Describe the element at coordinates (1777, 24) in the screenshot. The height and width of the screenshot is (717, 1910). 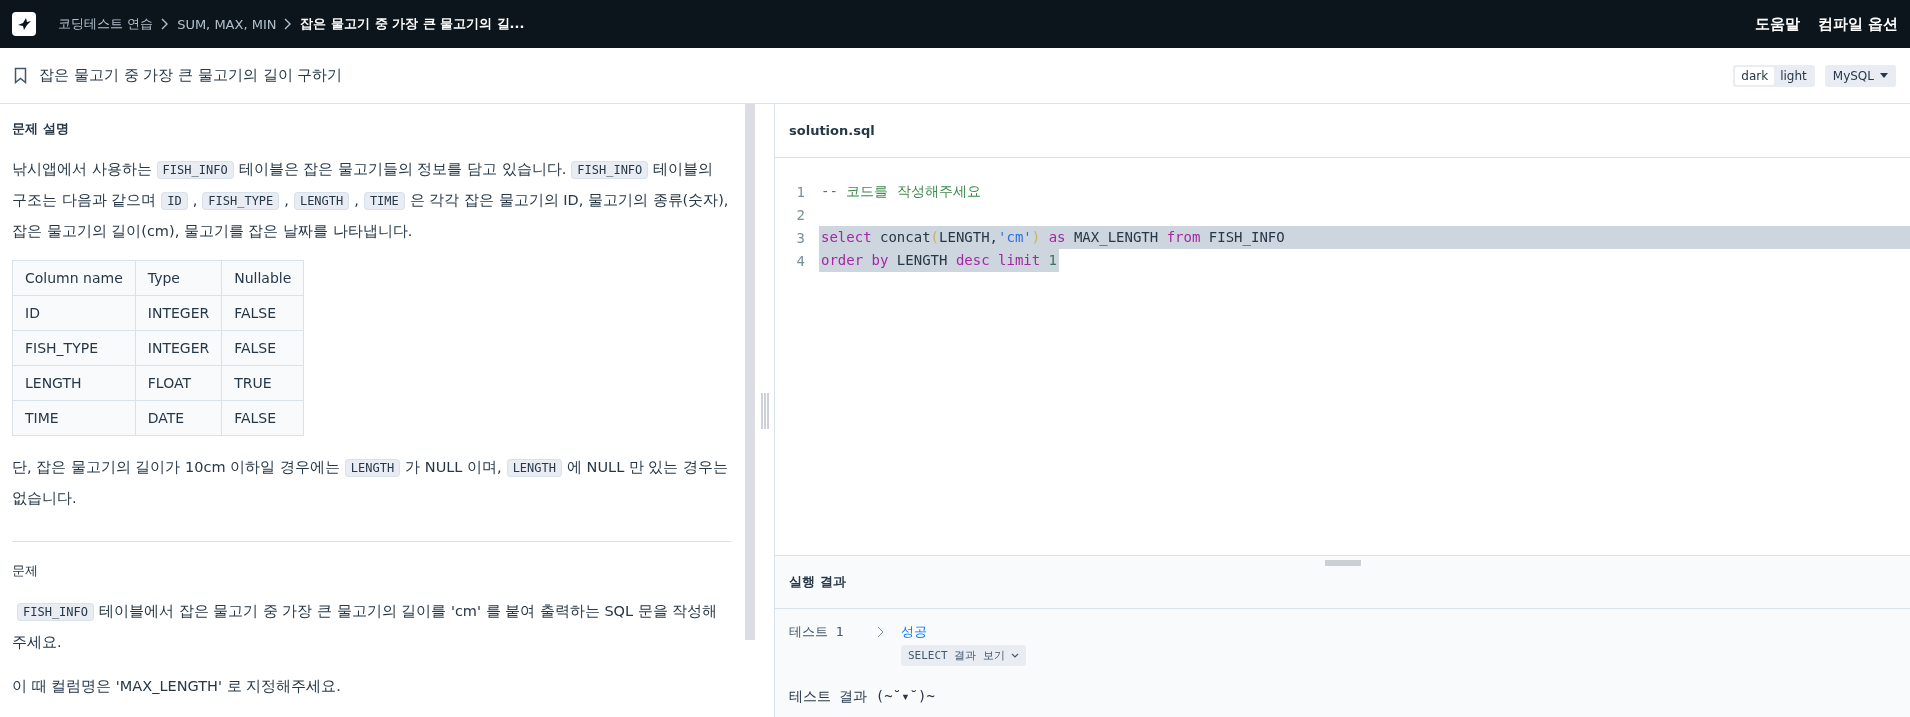
I see `menu-link: 도움말` at that location.